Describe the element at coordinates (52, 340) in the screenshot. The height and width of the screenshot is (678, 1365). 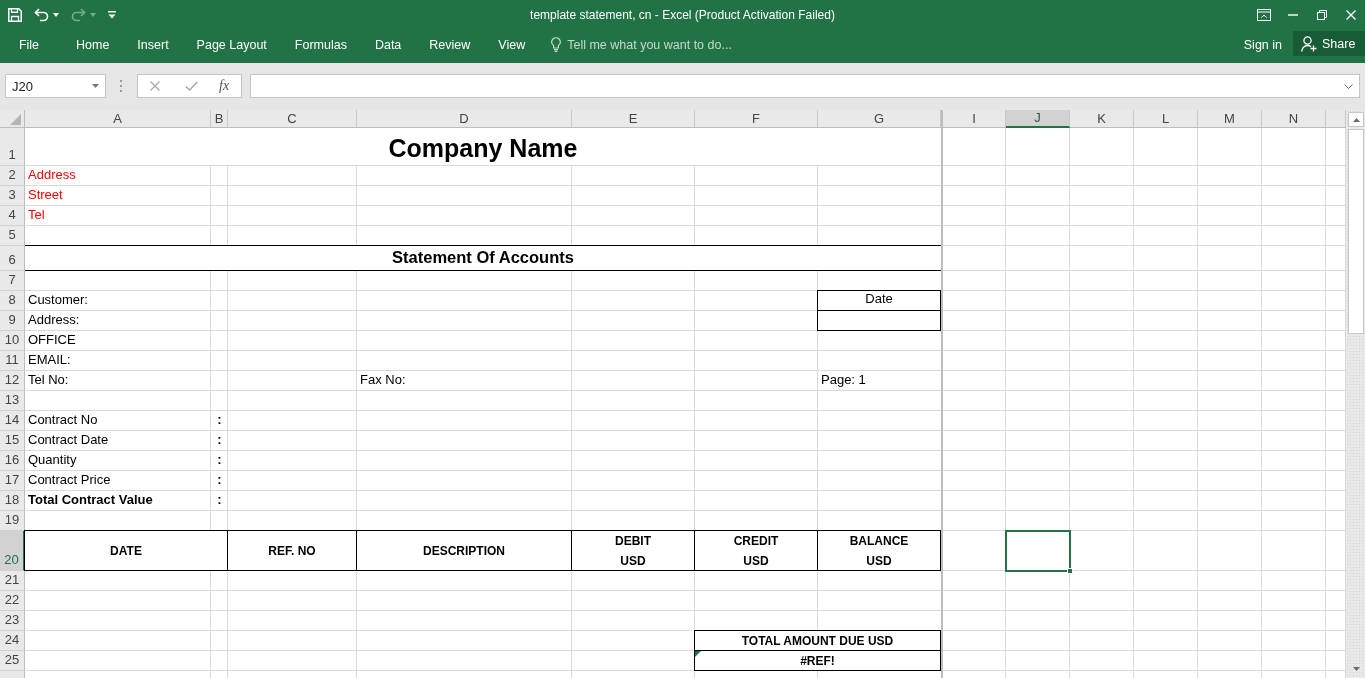
I see `field-label: OFFICE` at that location.